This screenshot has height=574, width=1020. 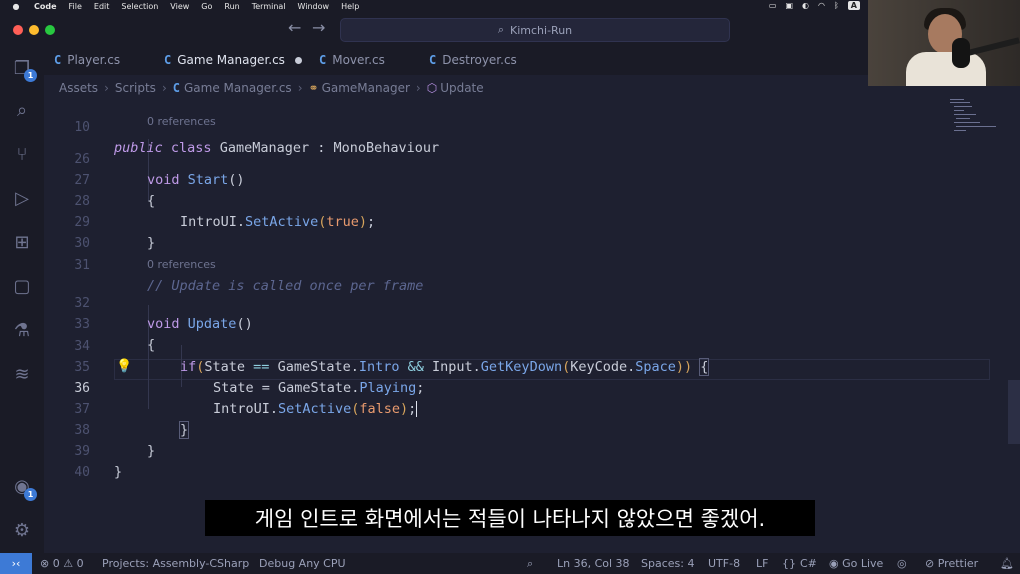 What do you see at coordinates (902, 563) in the screenshot?
I see `copilot-icon: ◎` at bounding box center [902, 563].